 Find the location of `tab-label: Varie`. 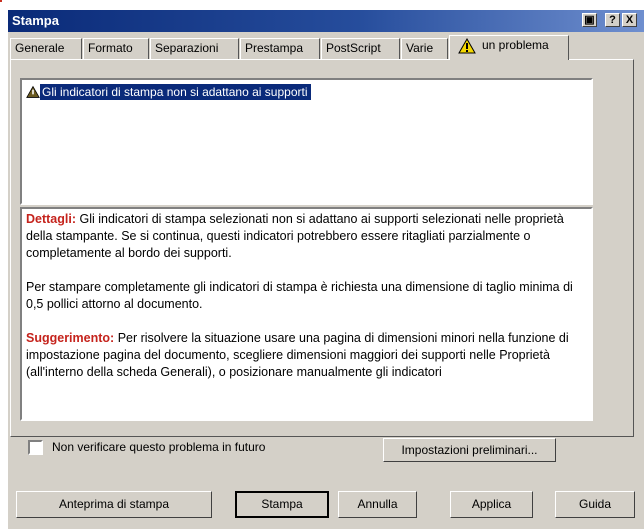

tab-label: Varie is located at coordinates (420, 48).